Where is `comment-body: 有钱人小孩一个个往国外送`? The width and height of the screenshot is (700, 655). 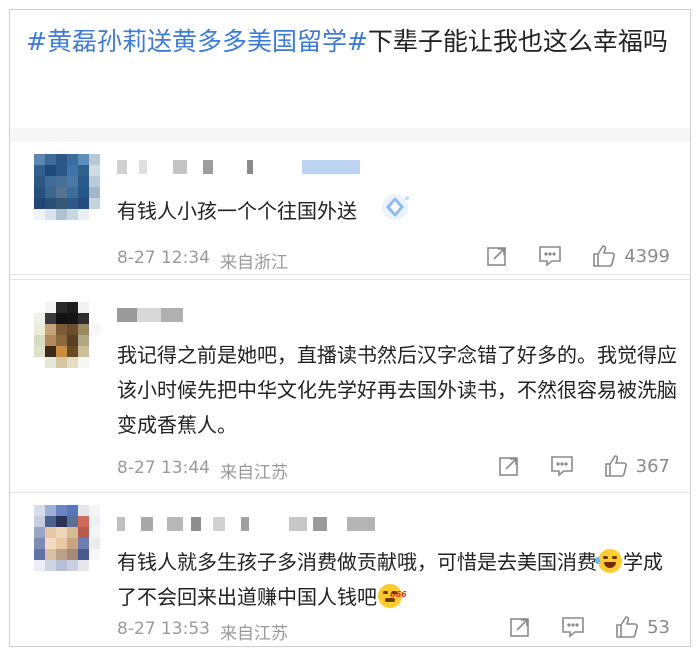
comment-body: 有钱人小孩一个个往国外送 is located at coordinates (237, 211).